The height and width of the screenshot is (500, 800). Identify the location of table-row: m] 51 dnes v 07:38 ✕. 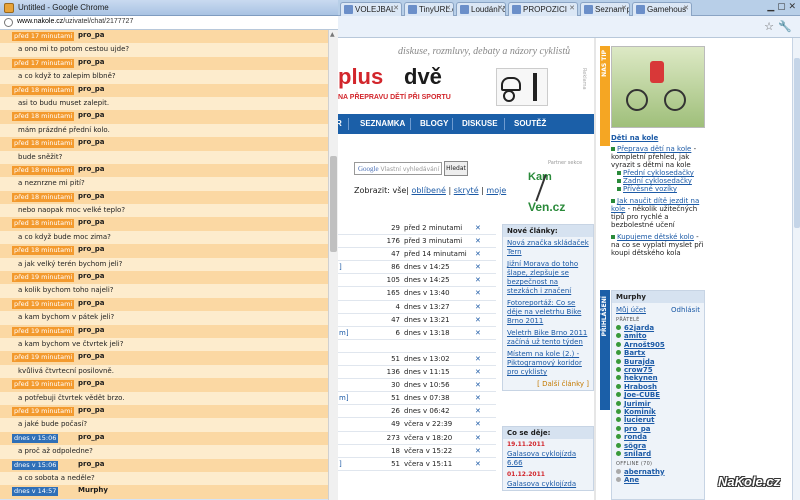
(417, 399).